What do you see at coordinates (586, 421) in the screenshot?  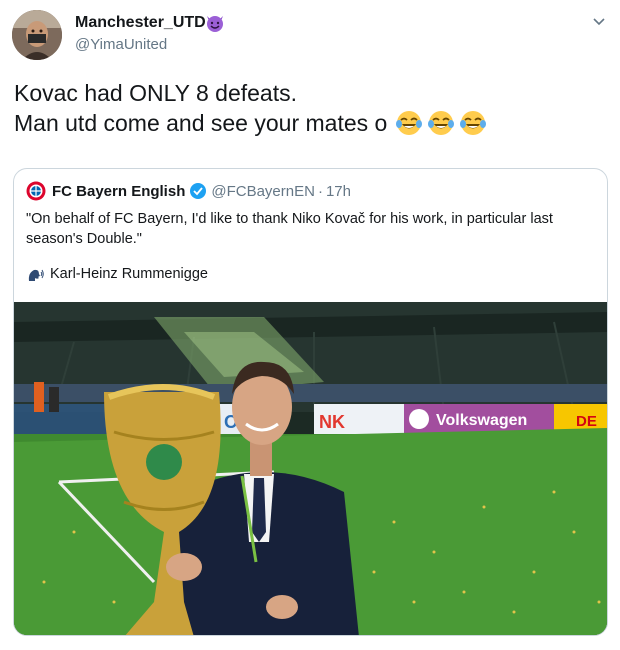 I see `ad-board-text-4: DE` at bounding box center [586, 421].